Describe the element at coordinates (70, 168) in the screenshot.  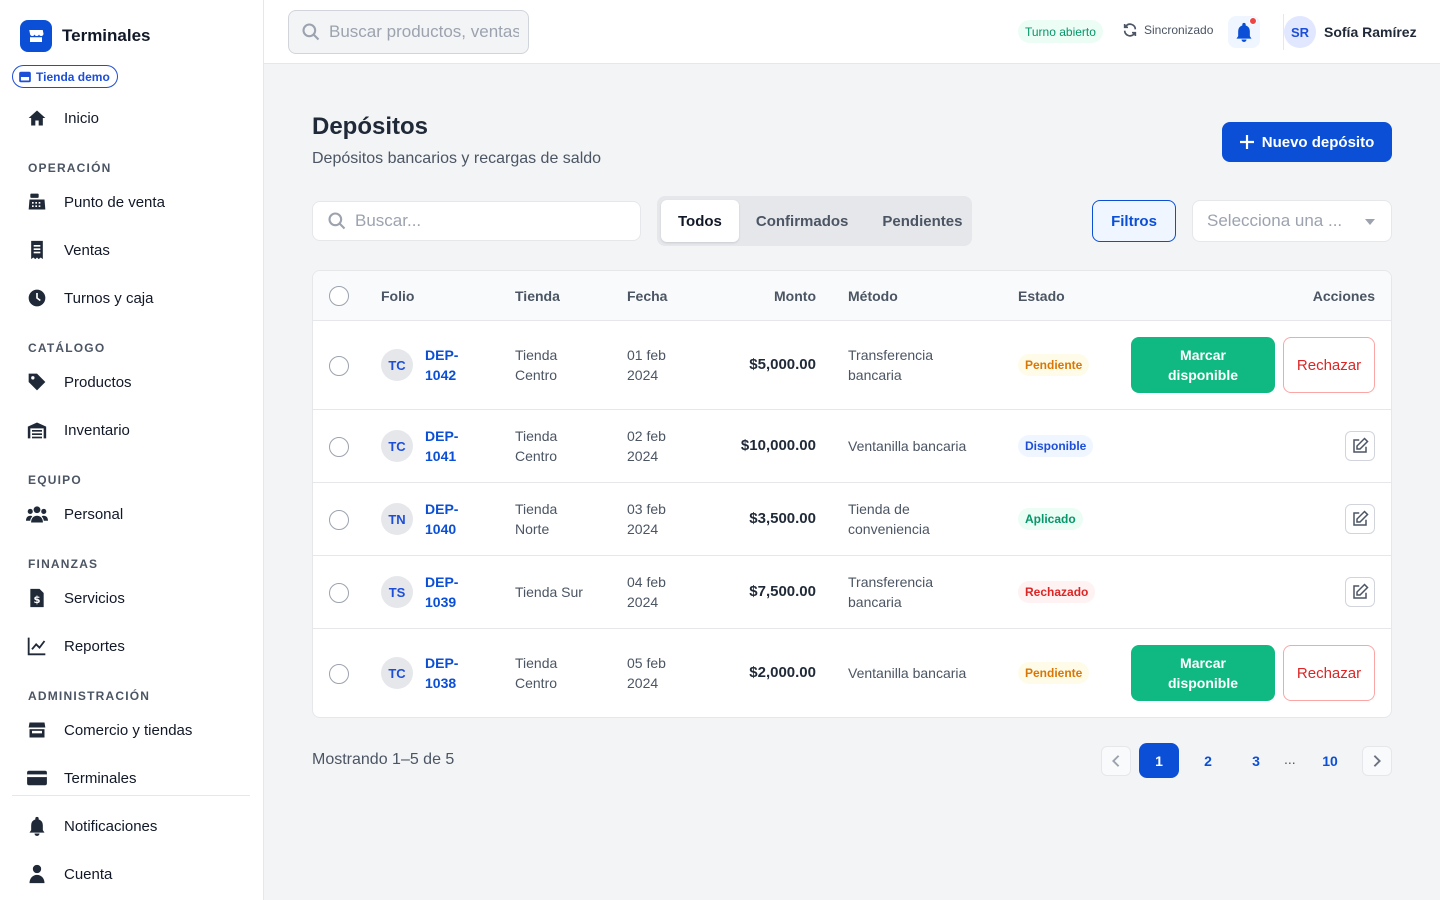
I see `sidebar-section-operation: OPERACIÓN` at that location.